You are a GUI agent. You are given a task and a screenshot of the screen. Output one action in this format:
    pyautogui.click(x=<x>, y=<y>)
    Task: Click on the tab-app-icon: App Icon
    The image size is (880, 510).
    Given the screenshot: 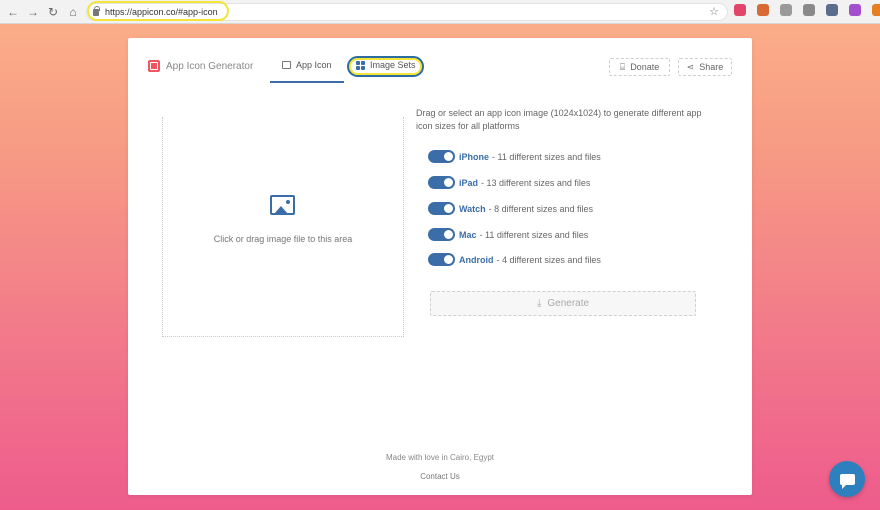 What is the action you would take?
    pyautogui.click(x=307, y=65)
    